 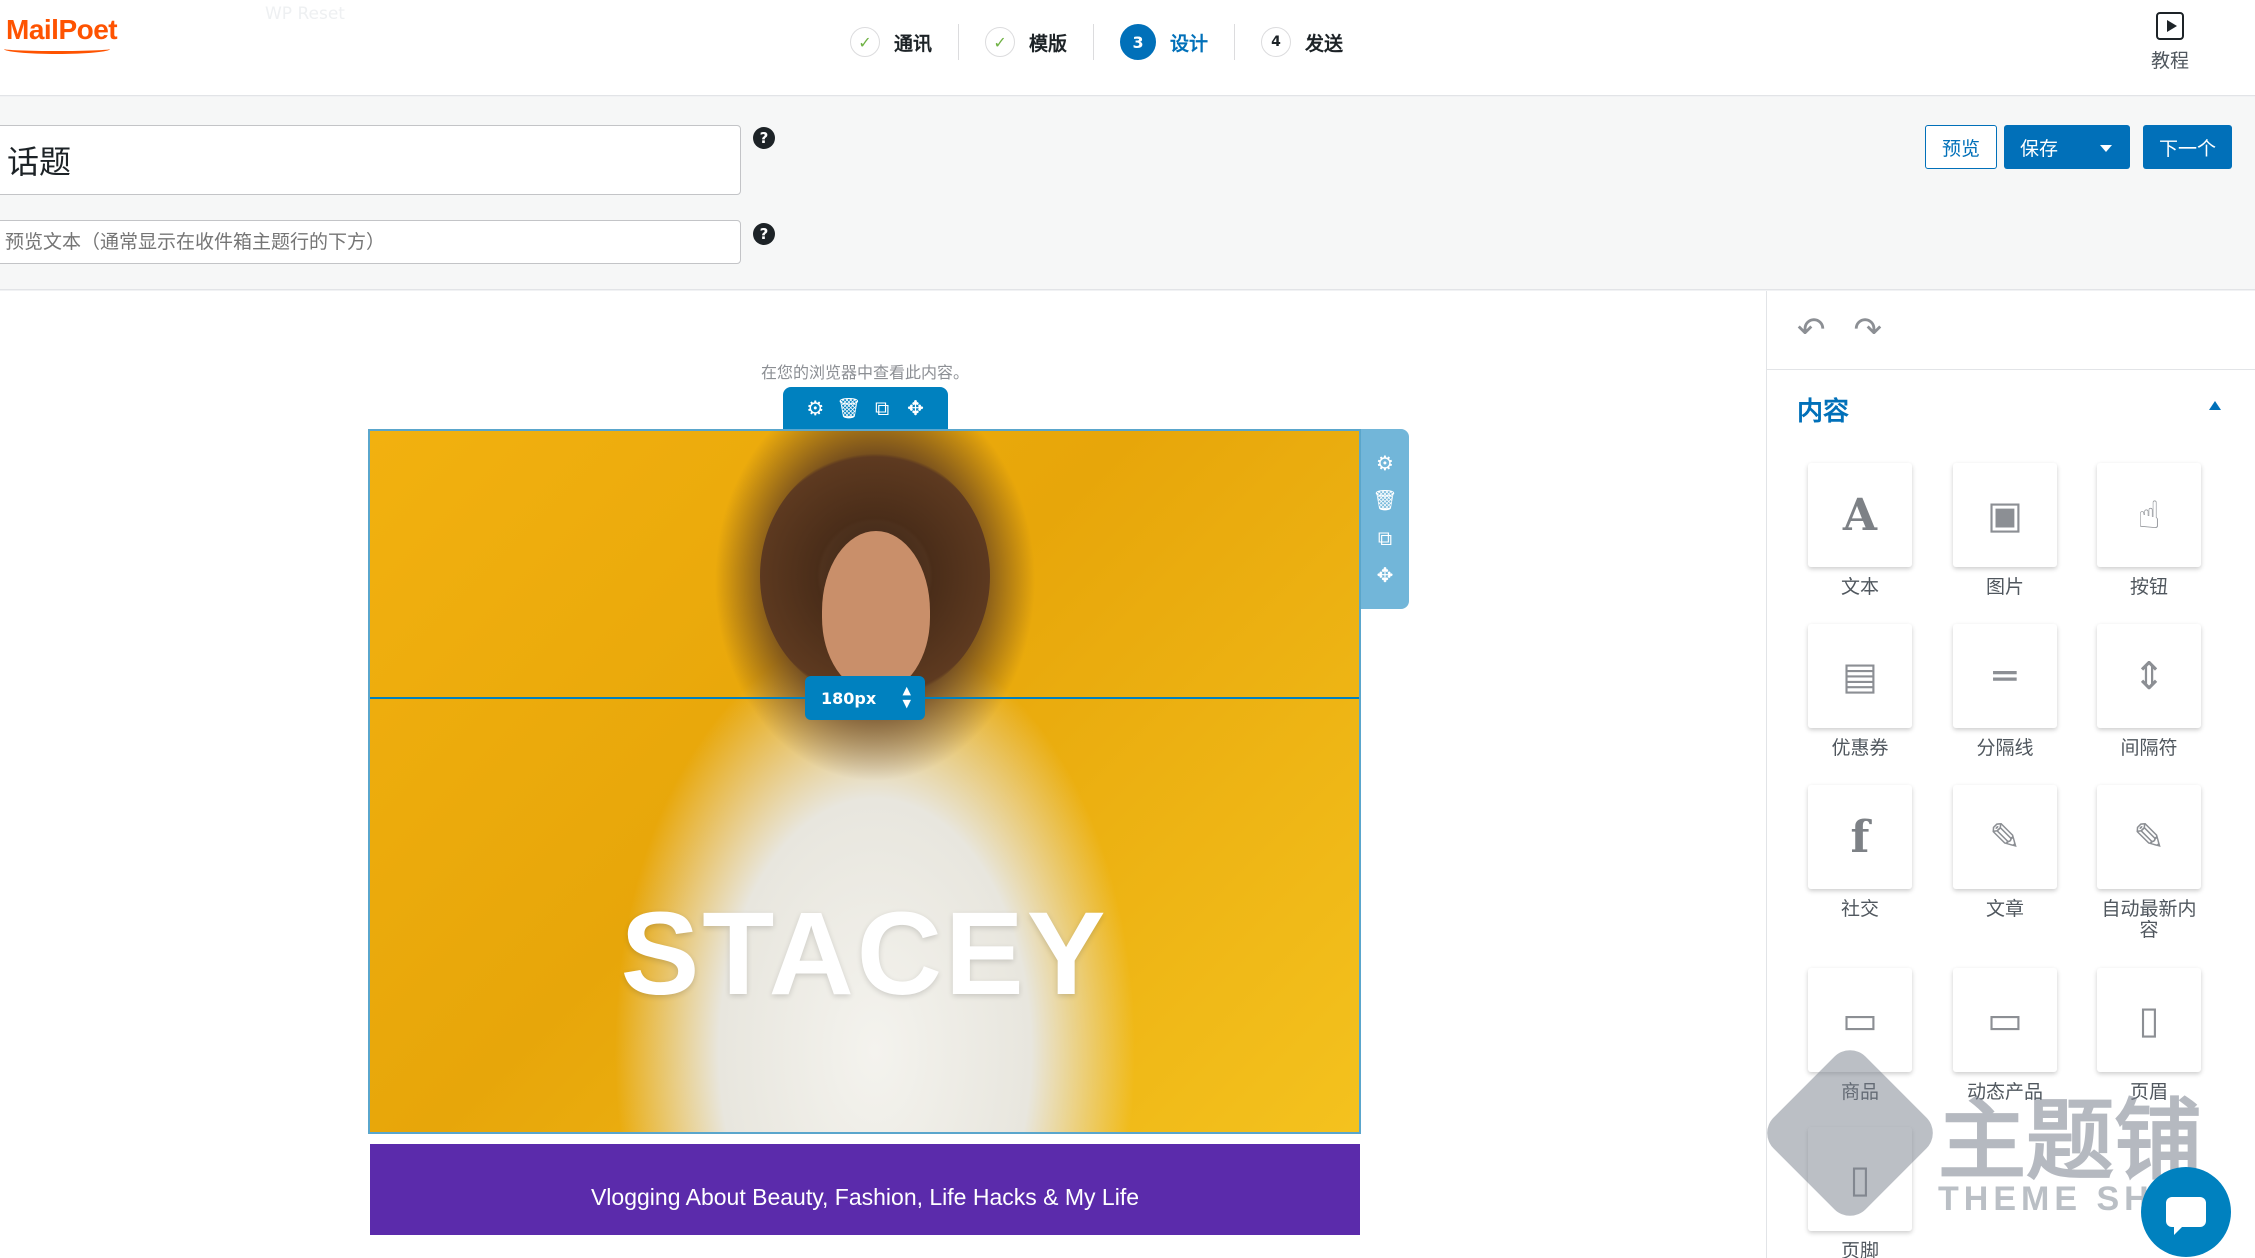 What do you see at coordinates (370, 242) in the screenshot?
I see `preheader-input` at bounding box center [370, 242].